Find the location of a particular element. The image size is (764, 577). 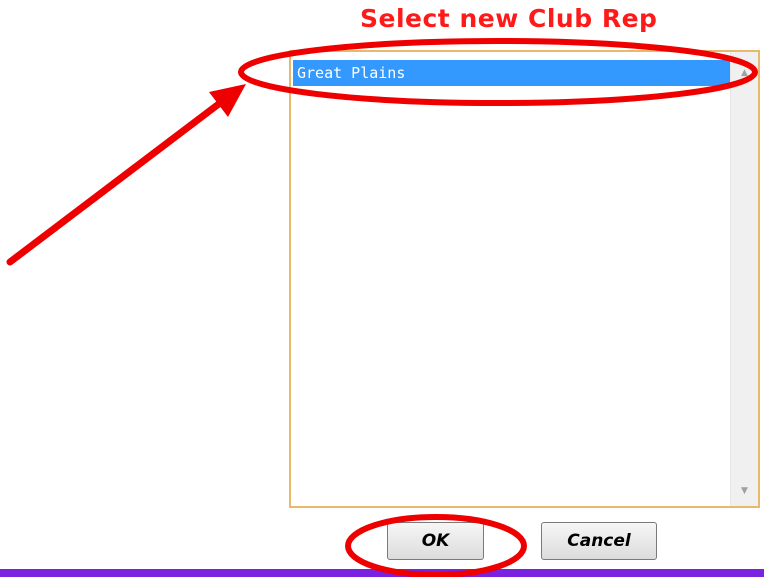

list-item-selected: Great Plains is located at coordinates (511, 73).